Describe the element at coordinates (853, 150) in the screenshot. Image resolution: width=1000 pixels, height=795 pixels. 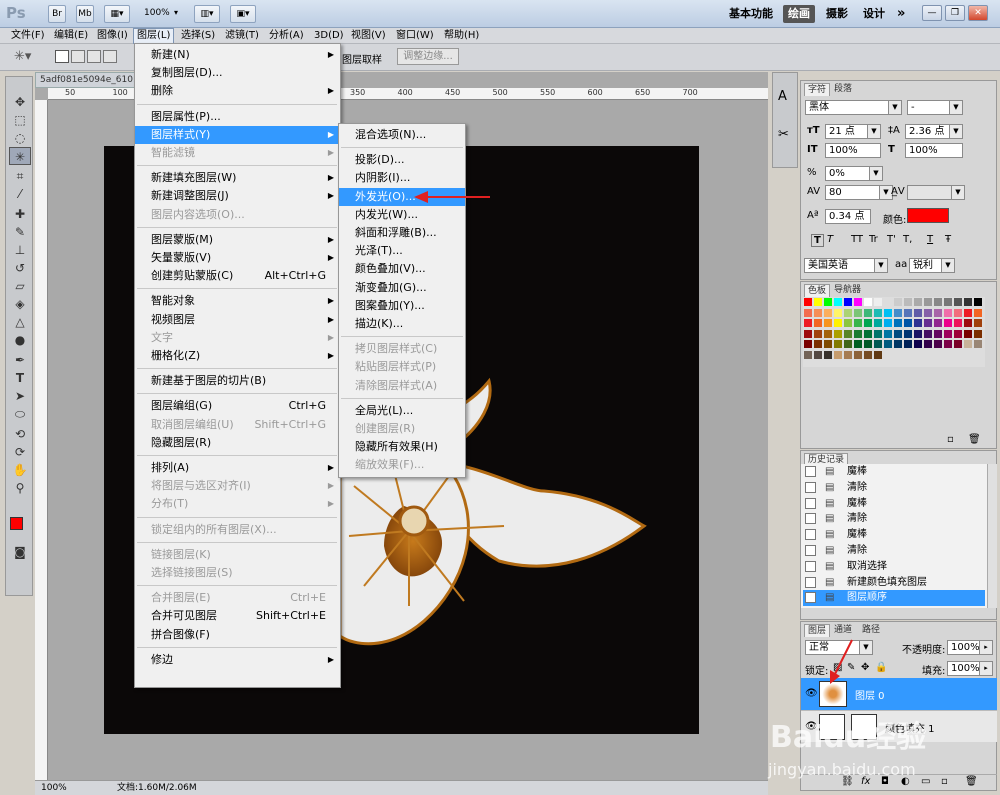
I see `vertical-scale-field: 100%` at that location.